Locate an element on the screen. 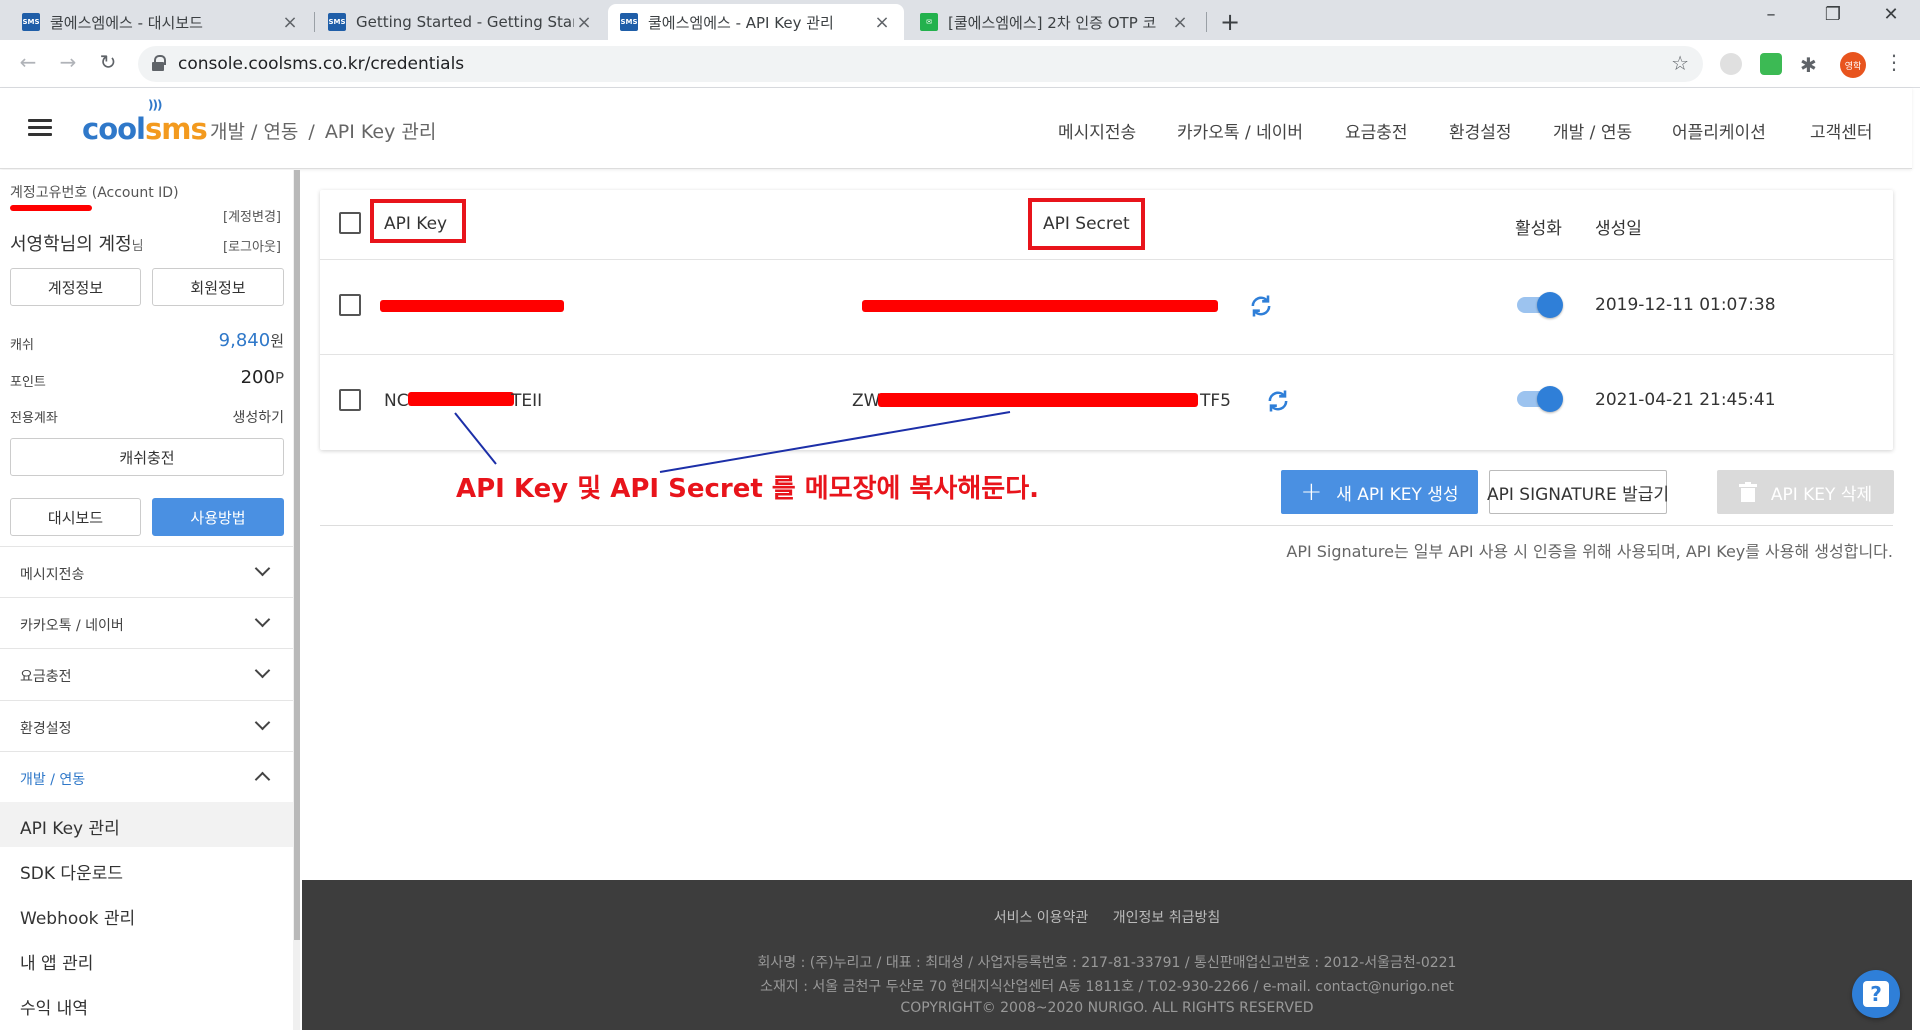 The image size is (1920, 1030). sidebar-item-message: 메시지전송 is located at coordinates (146, 571).